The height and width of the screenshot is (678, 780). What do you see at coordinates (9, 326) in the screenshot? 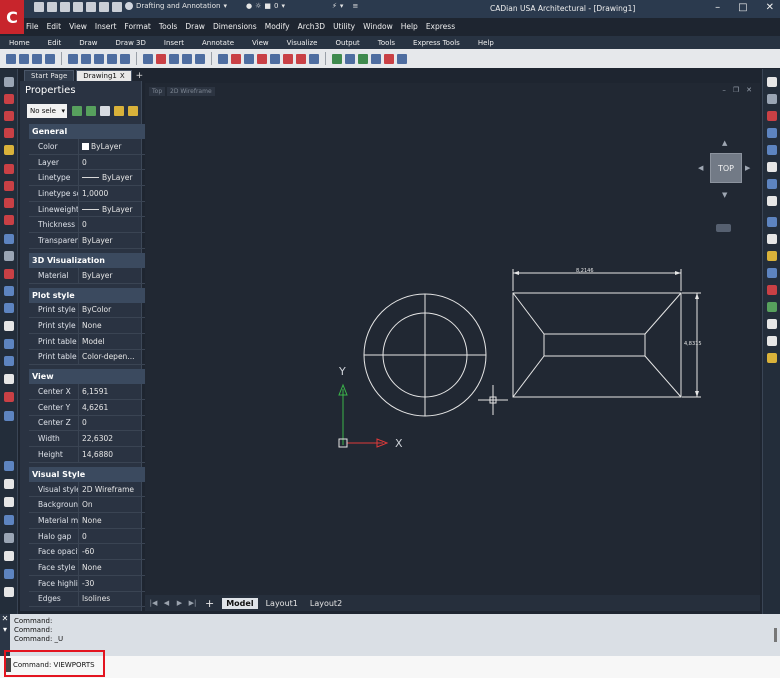
I see `boundary-tool-icon` at bounding box center [9, 326].